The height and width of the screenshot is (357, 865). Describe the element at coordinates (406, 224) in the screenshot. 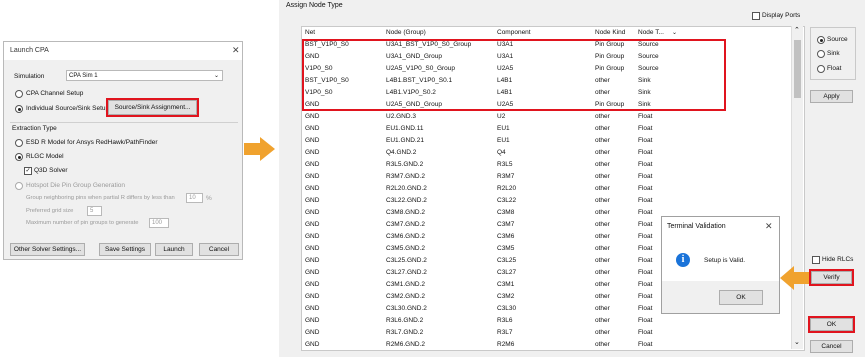

I see `cell-node-group: C3M7.GND.2` at that location.